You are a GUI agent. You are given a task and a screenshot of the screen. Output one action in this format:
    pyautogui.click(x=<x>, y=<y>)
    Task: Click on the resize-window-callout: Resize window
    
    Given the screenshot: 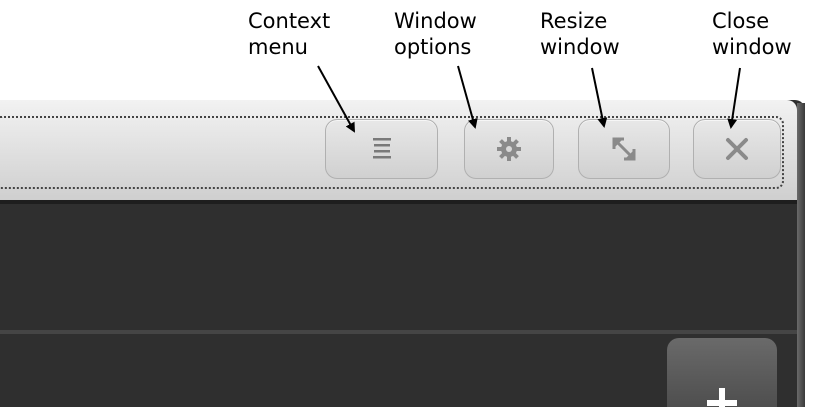 What is the action you would take?
    pyautogui.click(x=580, y=34)
    